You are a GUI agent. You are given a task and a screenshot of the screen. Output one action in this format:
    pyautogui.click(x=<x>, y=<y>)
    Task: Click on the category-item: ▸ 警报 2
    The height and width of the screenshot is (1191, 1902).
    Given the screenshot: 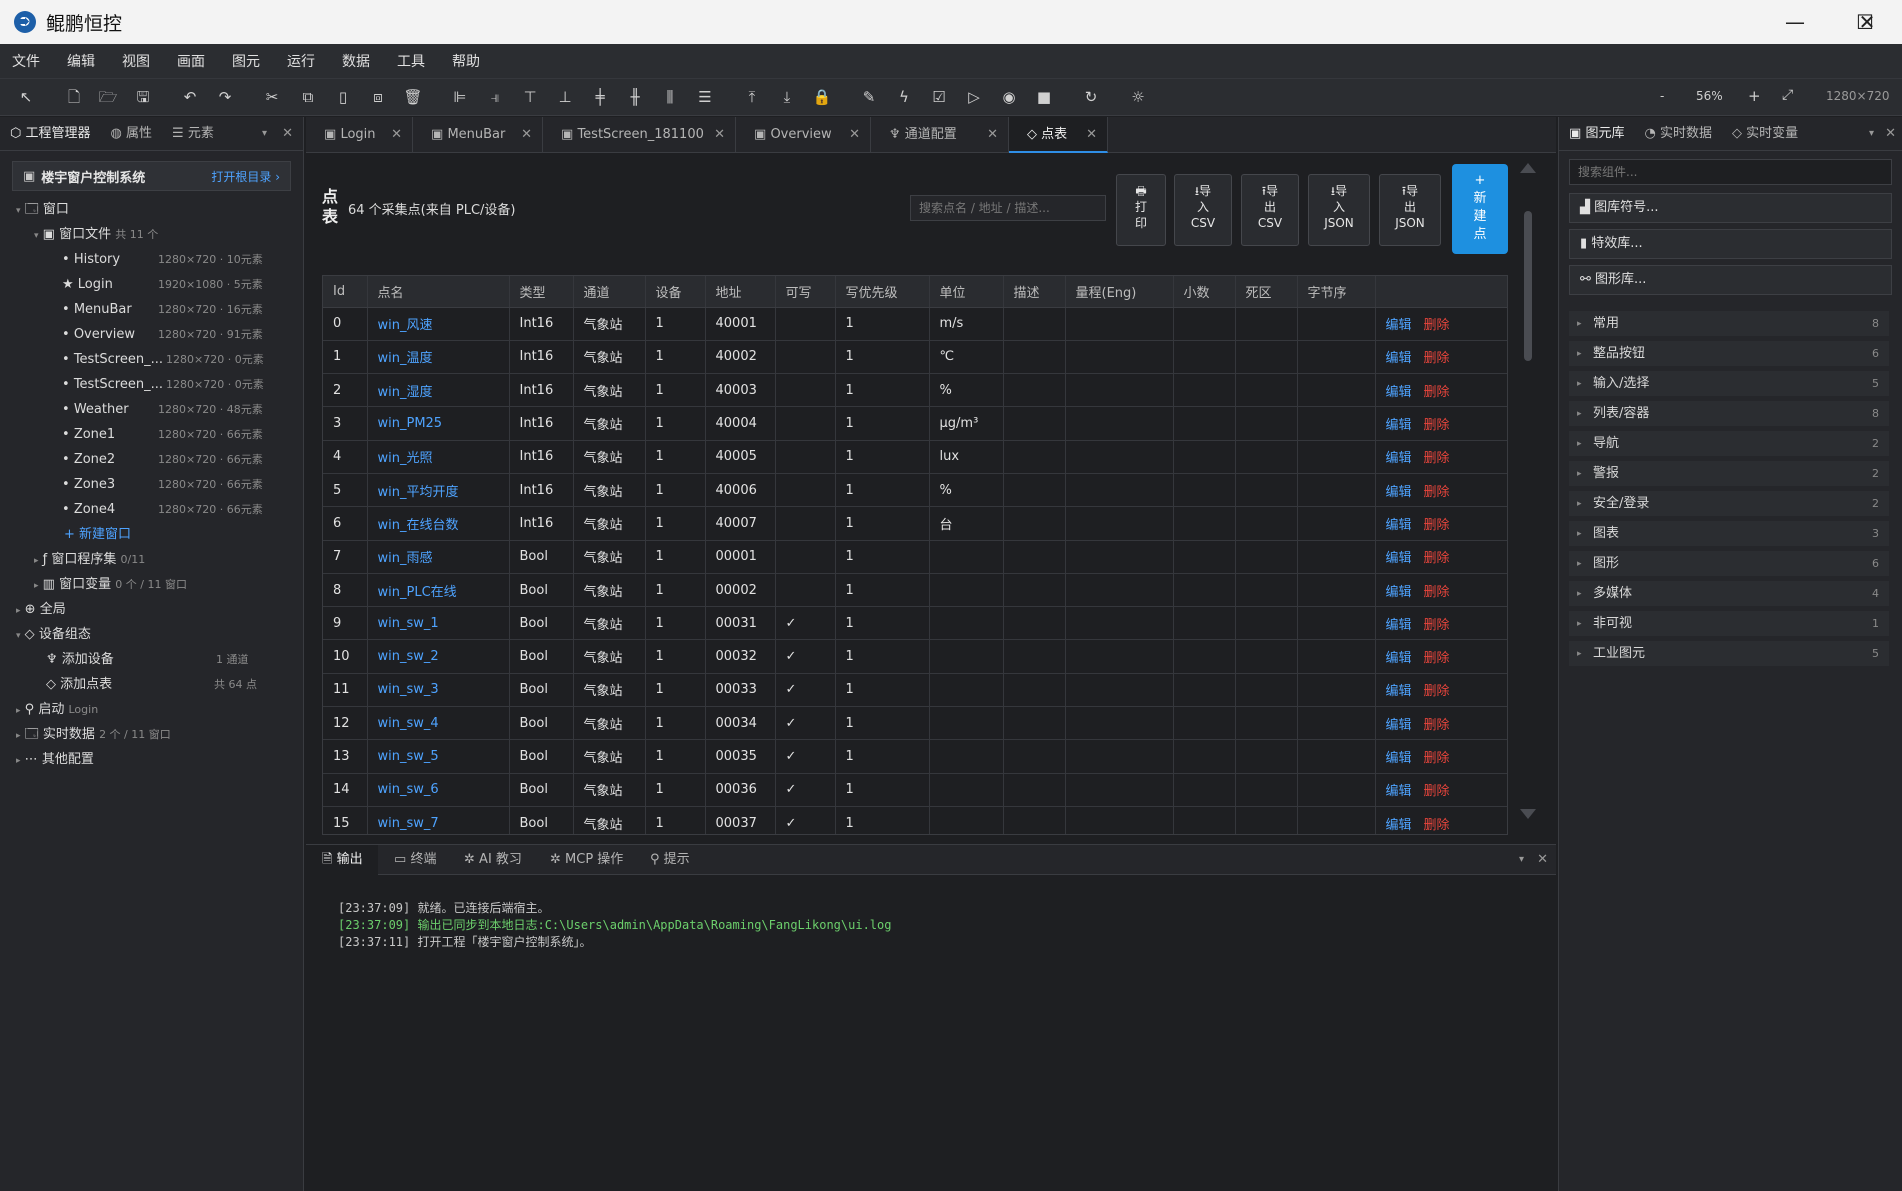 What is the action you would take?
    pyautogui.click(x=1729, y=474)
    